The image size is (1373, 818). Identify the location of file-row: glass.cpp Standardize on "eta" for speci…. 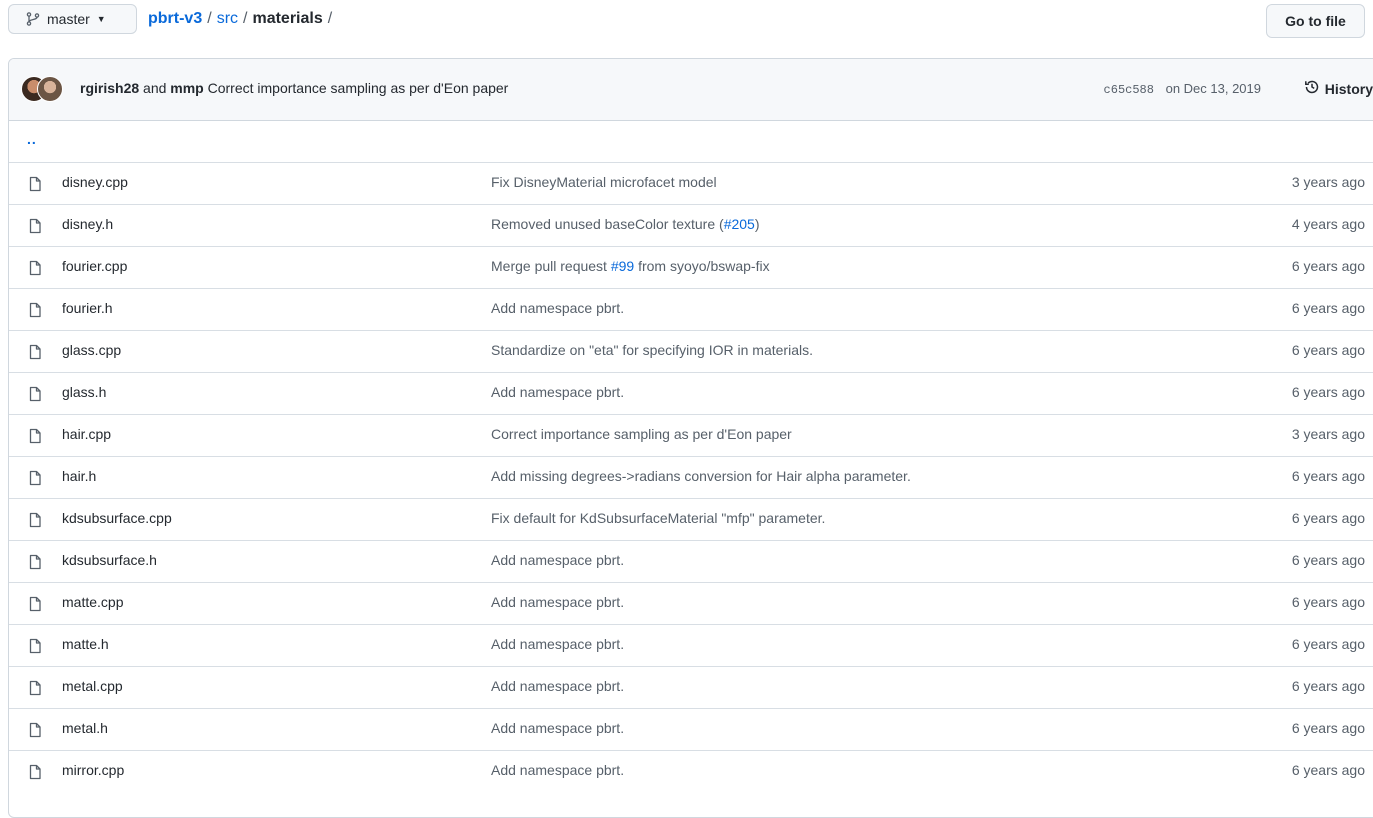
(691, 351).